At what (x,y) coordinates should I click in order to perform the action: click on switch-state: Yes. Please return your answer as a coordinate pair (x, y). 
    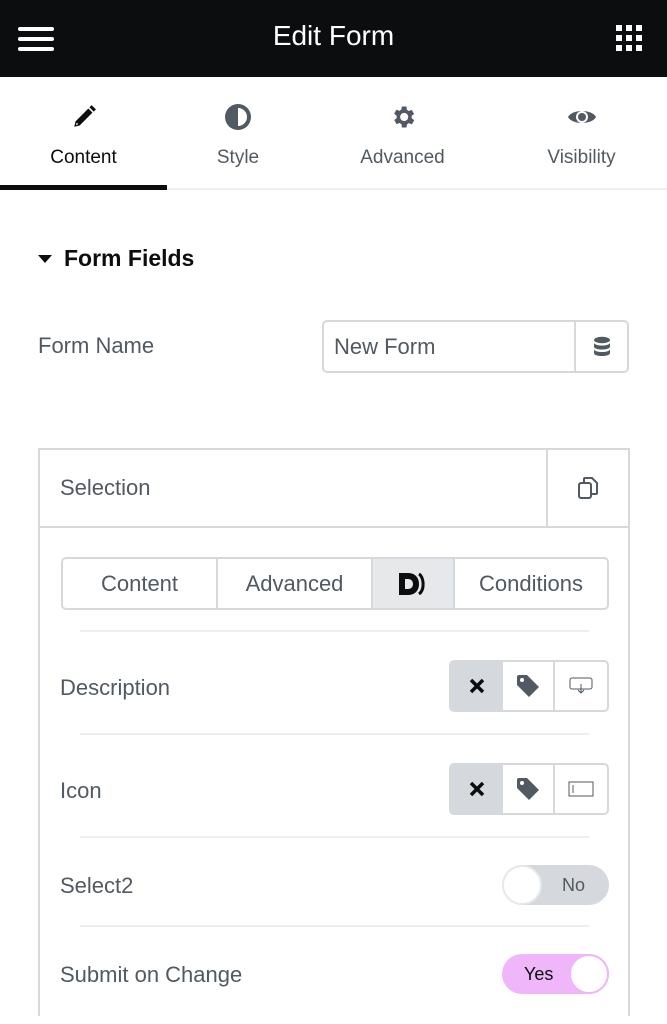
    Looking at the image, I should click on (539, 974).